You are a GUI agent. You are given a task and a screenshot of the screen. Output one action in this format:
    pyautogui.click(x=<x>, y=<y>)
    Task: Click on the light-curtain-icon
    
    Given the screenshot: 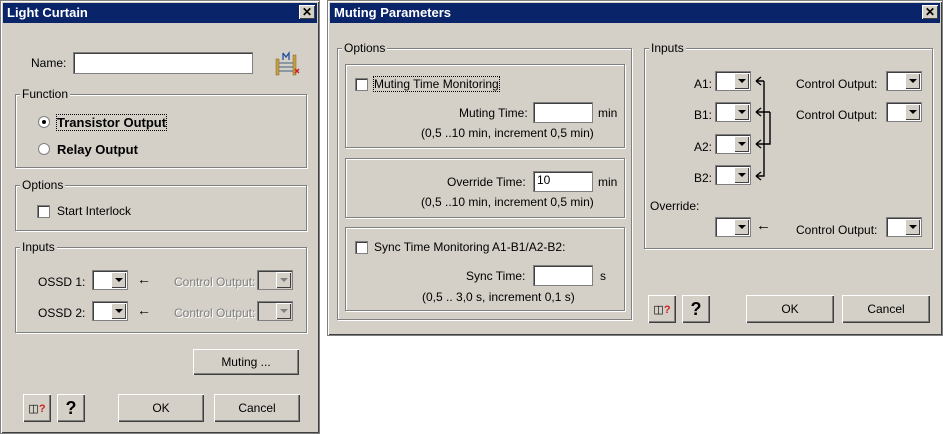 What is the action you would take?
    pyautogui.click(x=287, y=64)
    